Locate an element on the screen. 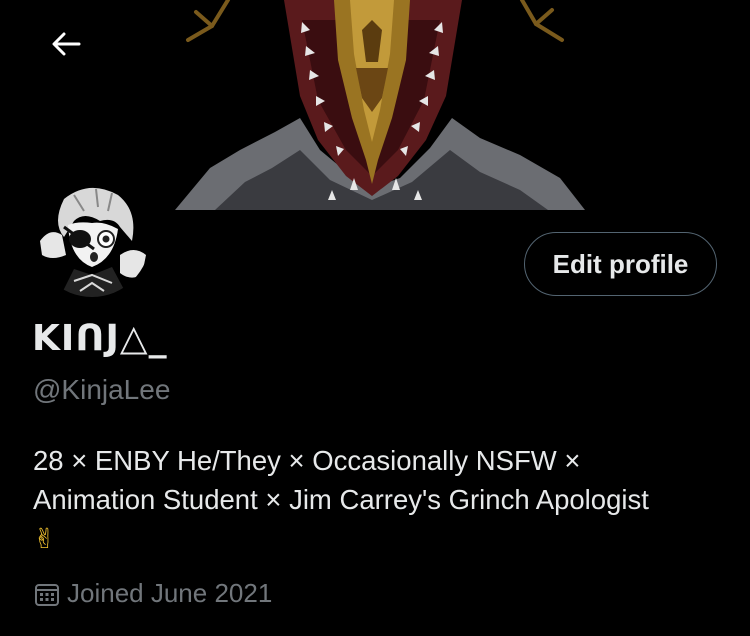 This screenshot has width=750, height=636. edit-profile-button: Edit profile is located at coordinates (620, 264).